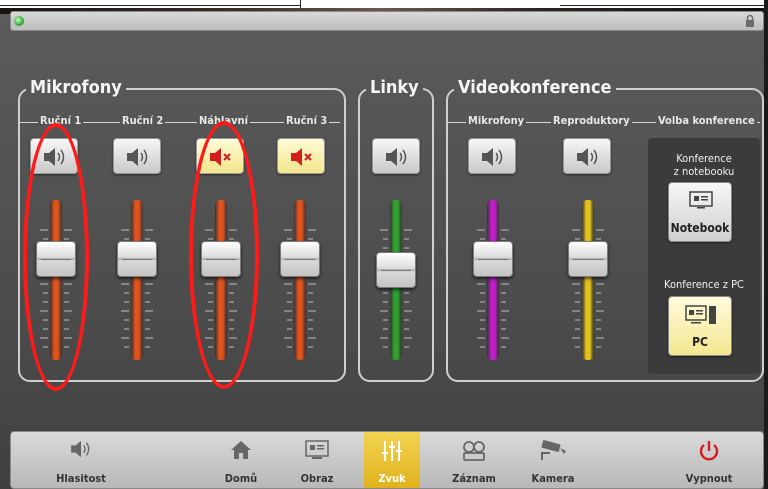  What do you see at coordinates (709, 478) in the screenshot?
I see `nav-label: Vypnout` at bounding box center [709, 478].